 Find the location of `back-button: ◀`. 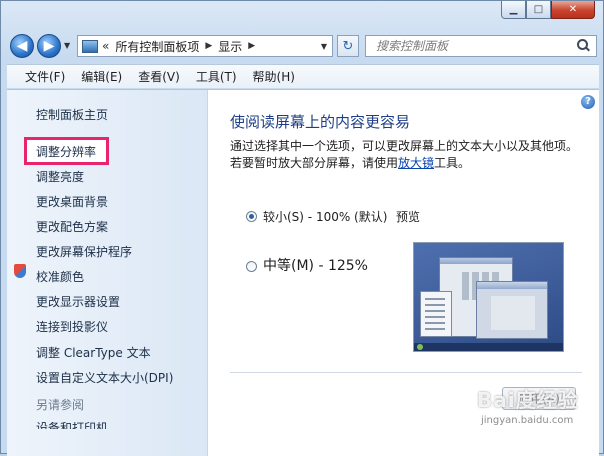

back-button: ◀ is located at coordinates (22, 46).